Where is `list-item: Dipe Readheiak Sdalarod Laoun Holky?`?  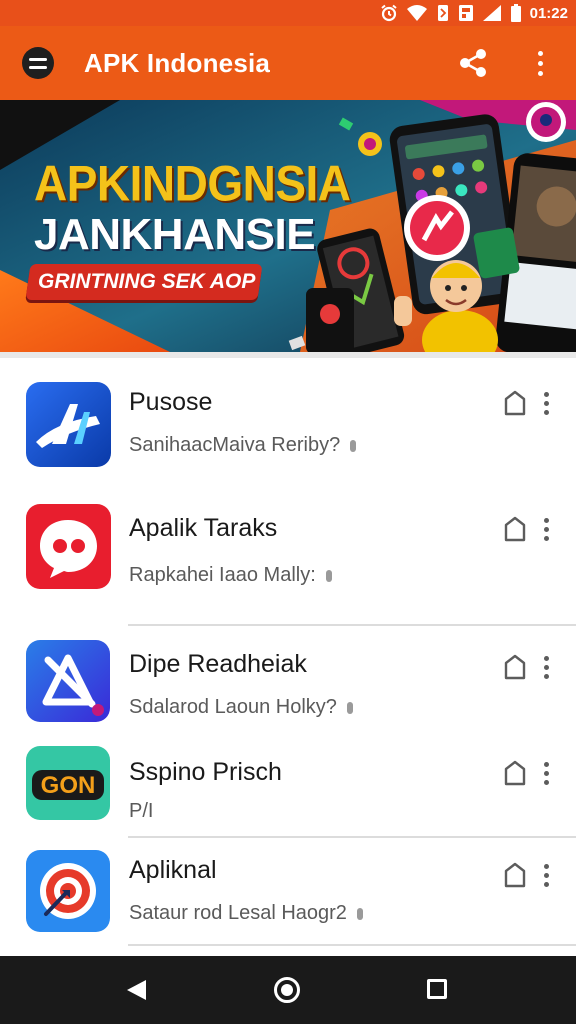
list-item: Dipe Readheiak Sdalarod Laoun Holky? is located at coordinates (288, 683).